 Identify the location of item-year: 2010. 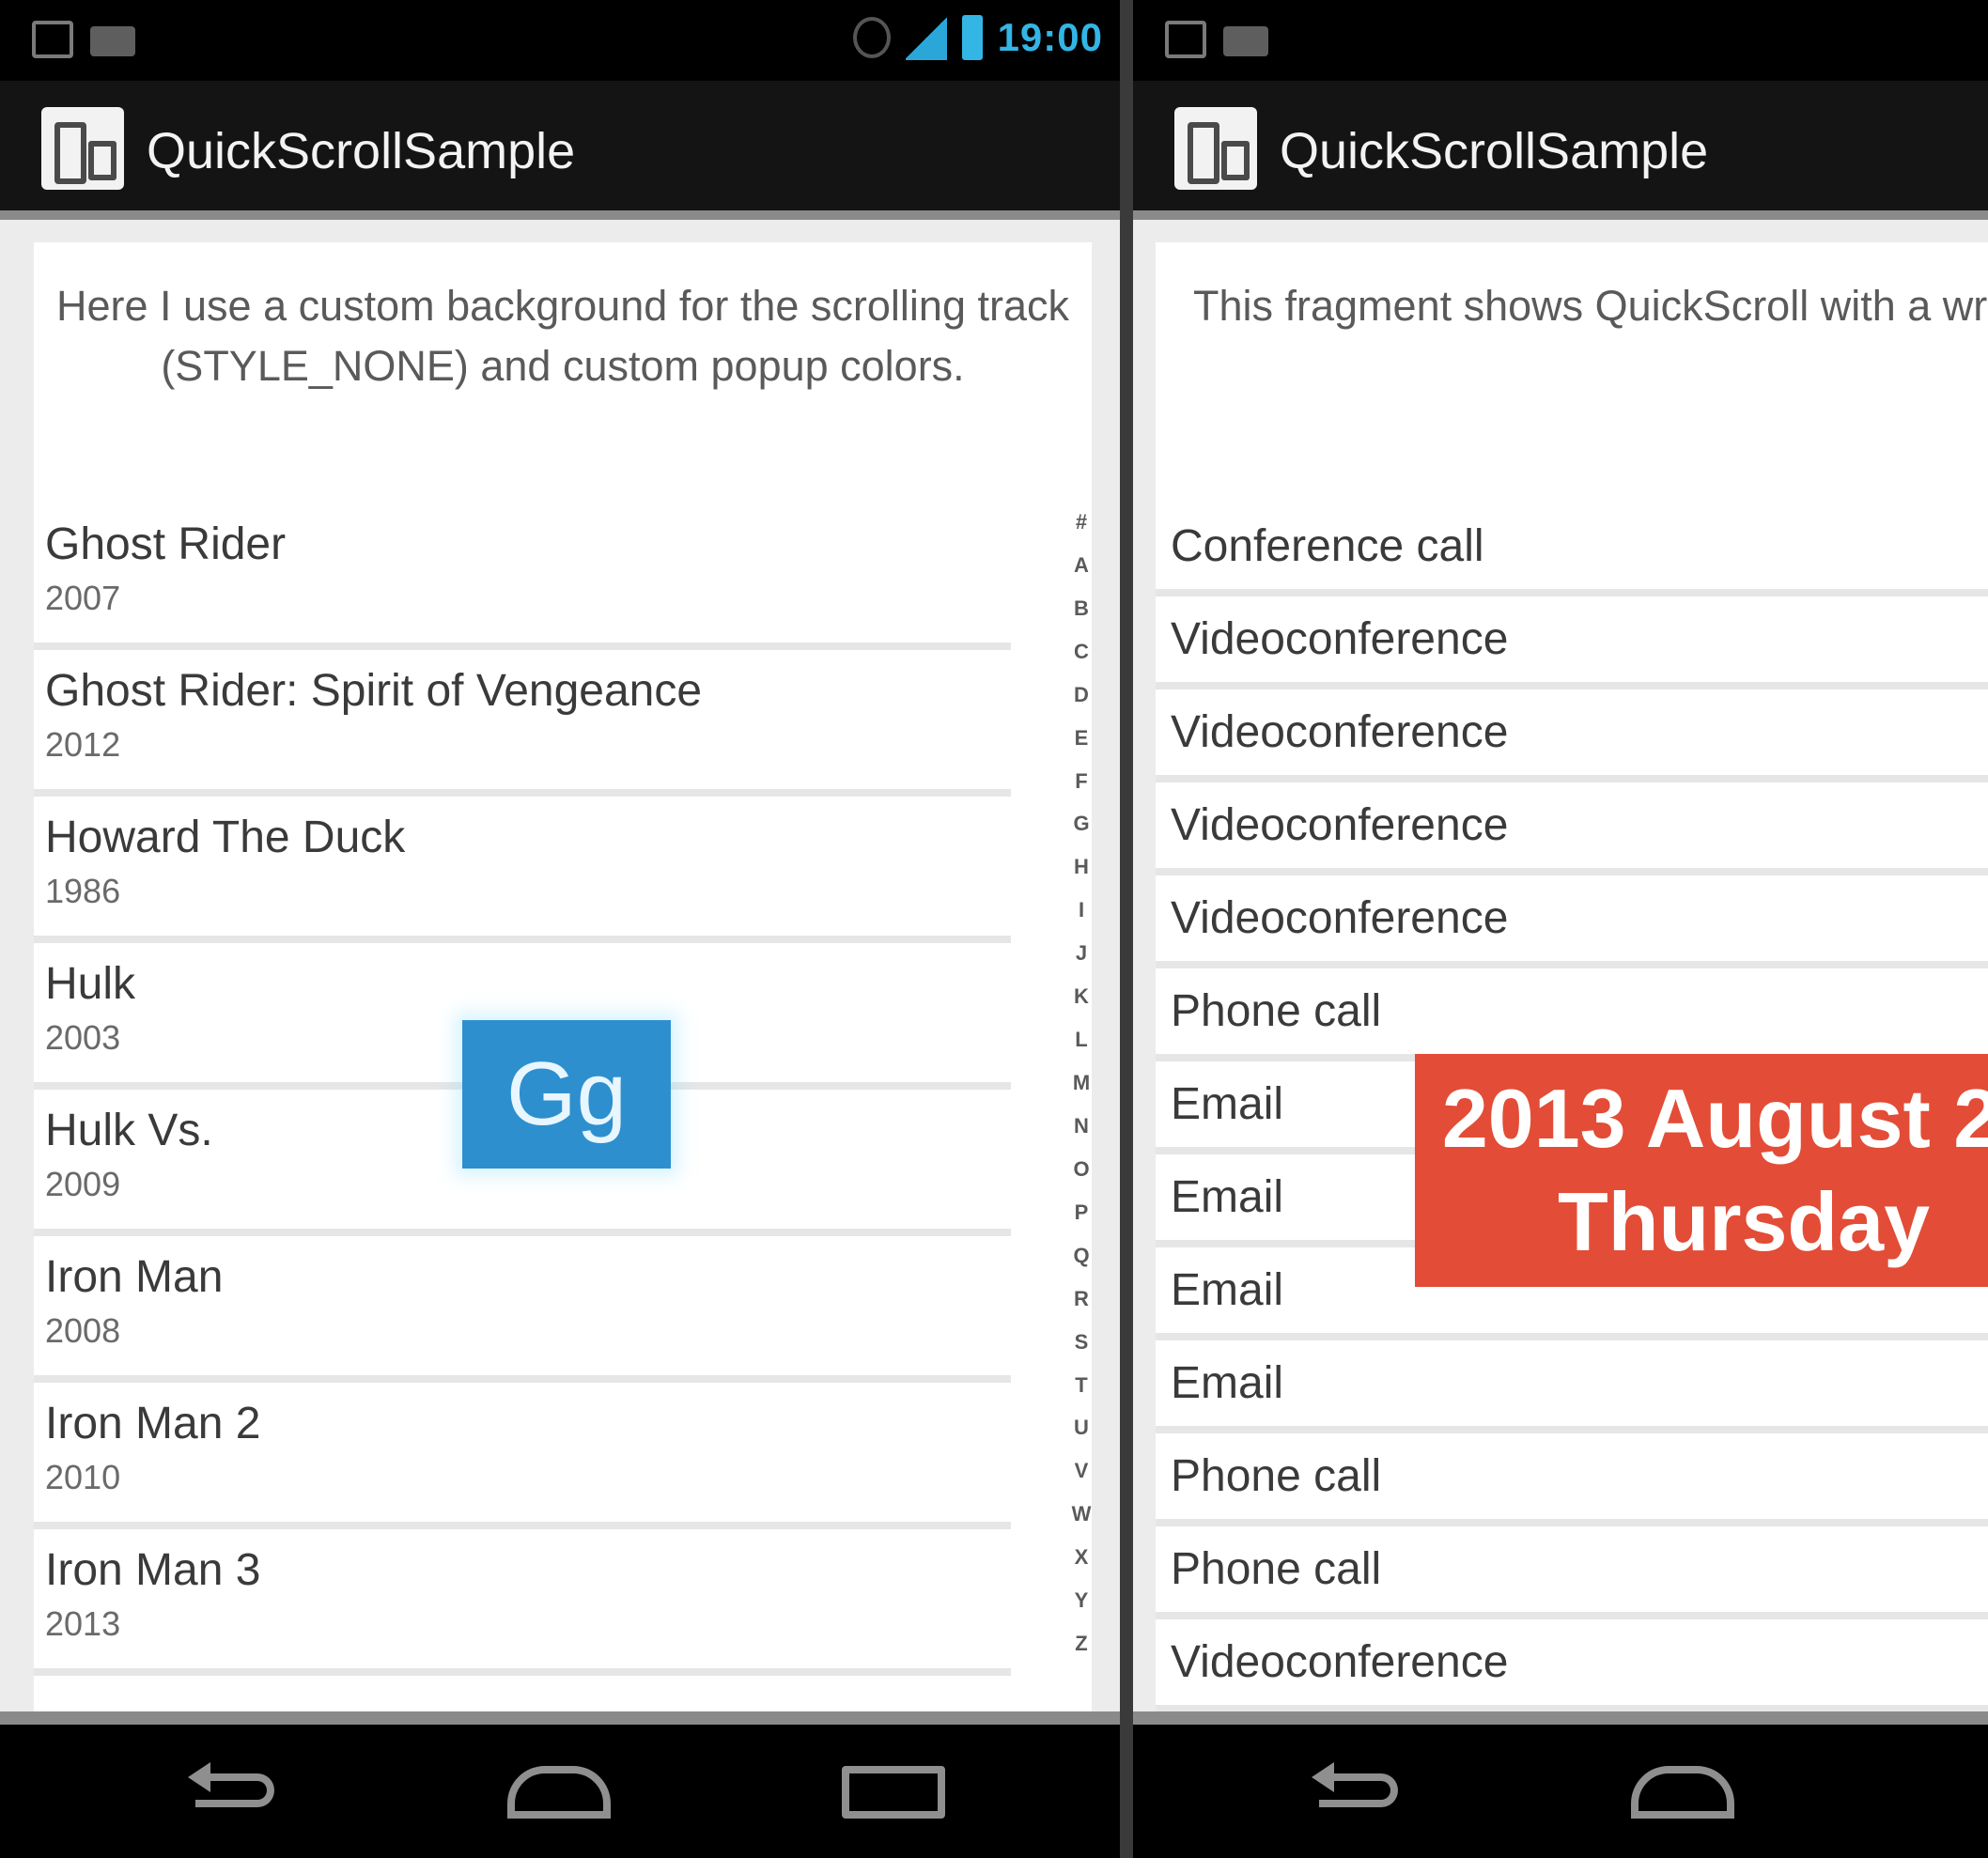
(83, 1477).